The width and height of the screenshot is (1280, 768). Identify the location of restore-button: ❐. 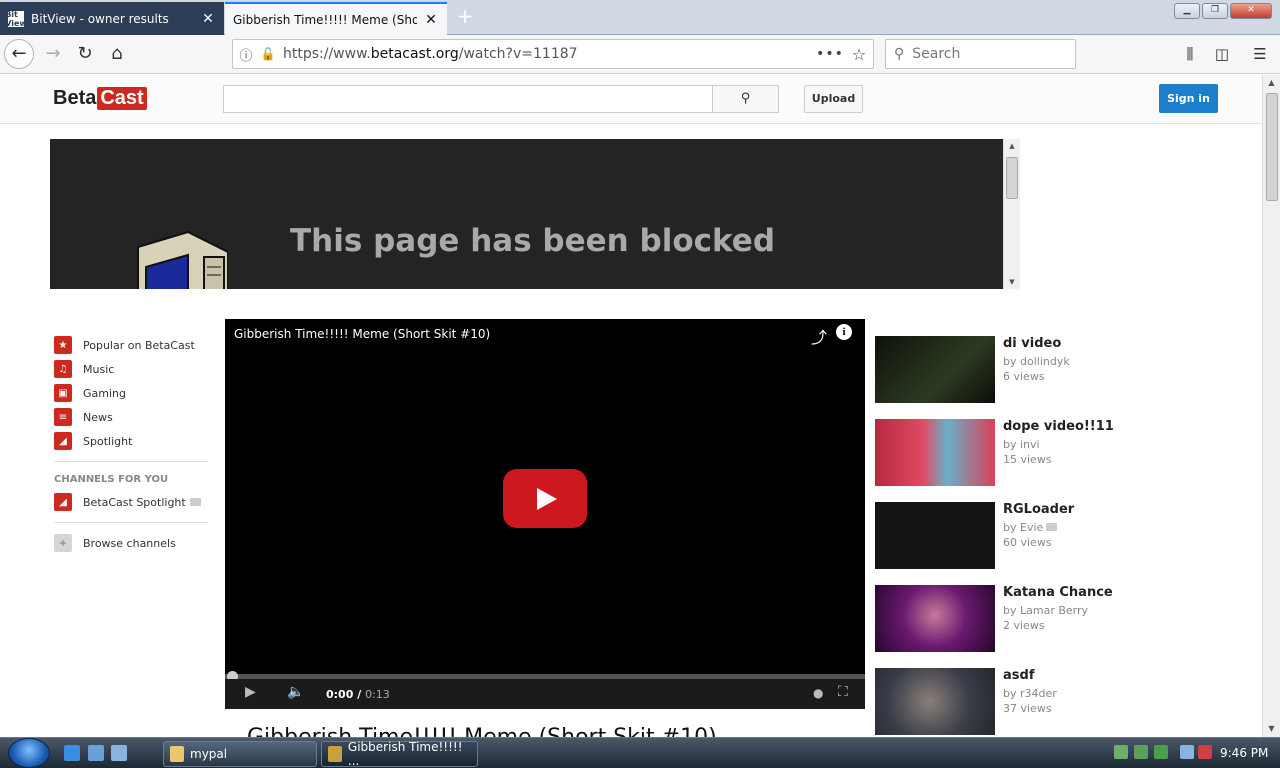
(1215, 11).